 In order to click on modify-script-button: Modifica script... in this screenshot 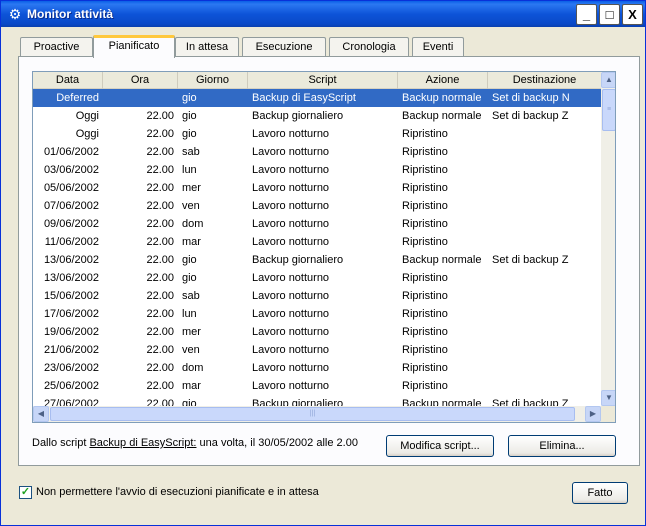, I will do `click(440, 446)`.